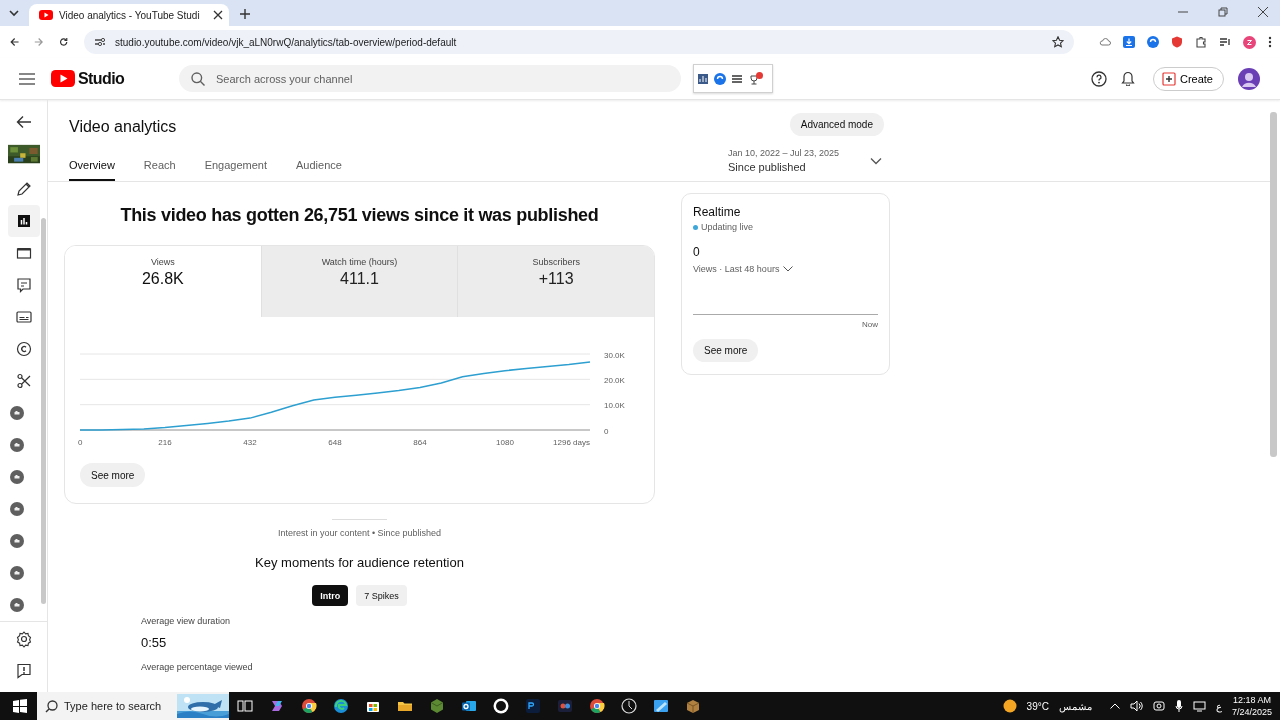 The image size is (1280, 720). Describe the element at coordinates (236, 170) in the screenshot. I see `tab: Engagement` at that location.